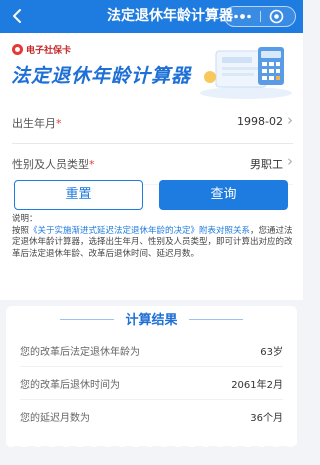 This screenshot has width=320, height=465. I want to click on birth-date-value: 1998-02, so click(260, 121).